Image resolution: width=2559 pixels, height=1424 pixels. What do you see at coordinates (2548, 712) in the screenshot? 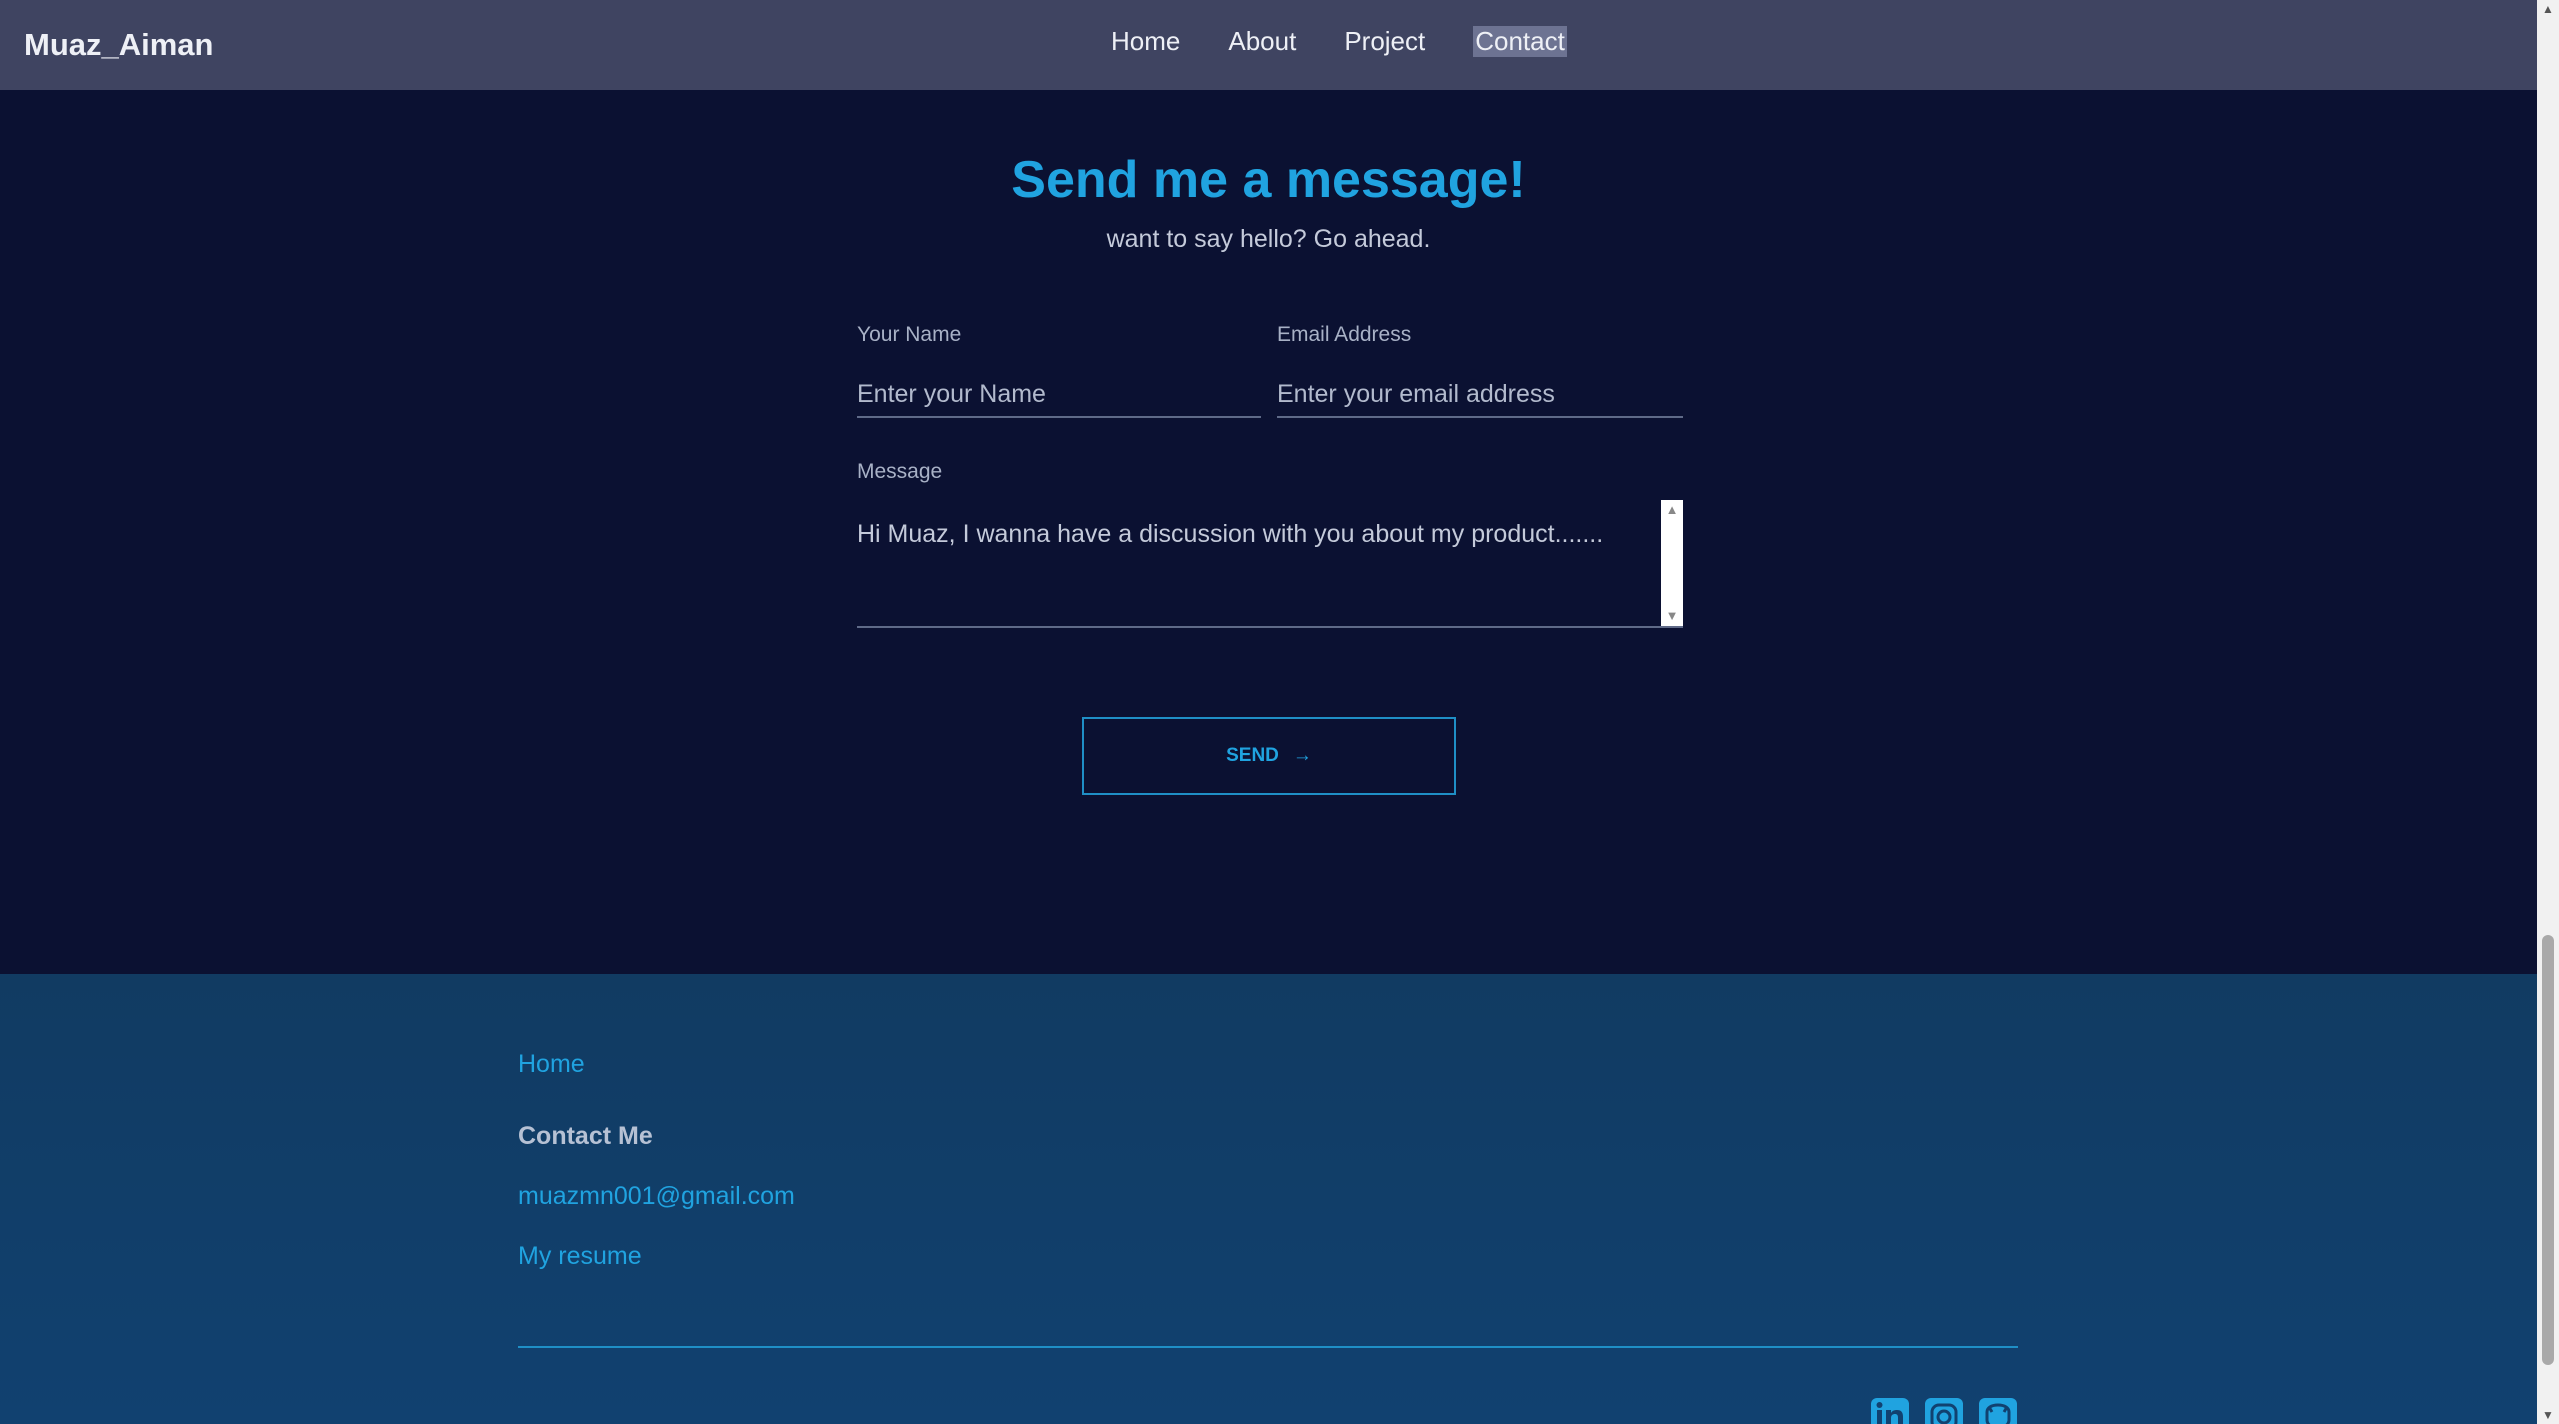
I see `page-scrollbar: ▲ ▼` at bounding box center [2548, 712].